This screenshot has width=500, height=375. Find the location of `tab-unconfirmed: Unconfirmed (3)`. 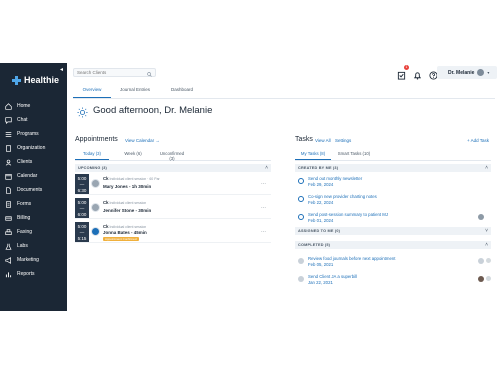

tab-unconfirmed: Unconfirmed (3) is located at coordinates (172, 155).